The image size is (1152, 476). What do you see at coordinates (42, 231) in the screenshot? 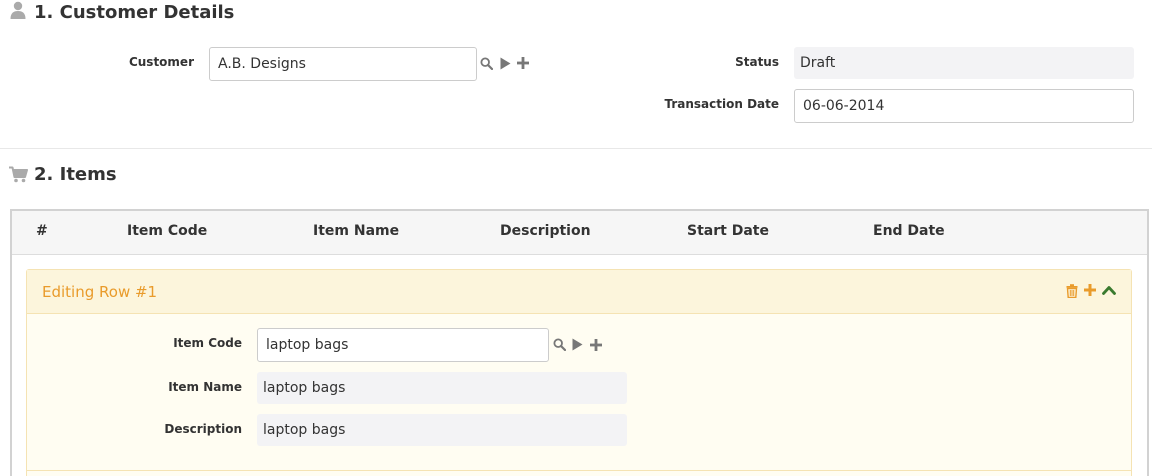
I see `column-header-index: #` at bounding box center [42, 231].